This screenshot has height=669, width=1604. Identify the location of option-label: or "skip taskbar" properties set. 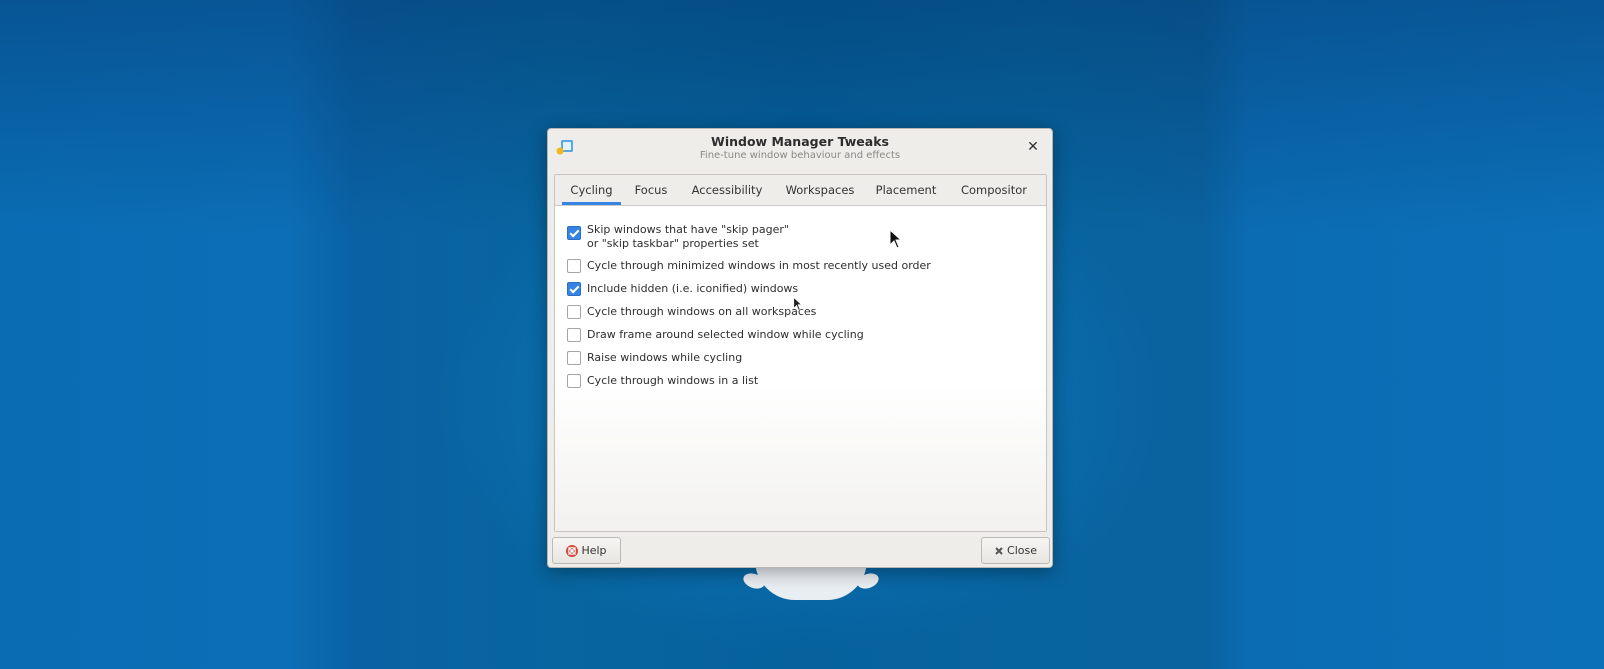
(673, 243).